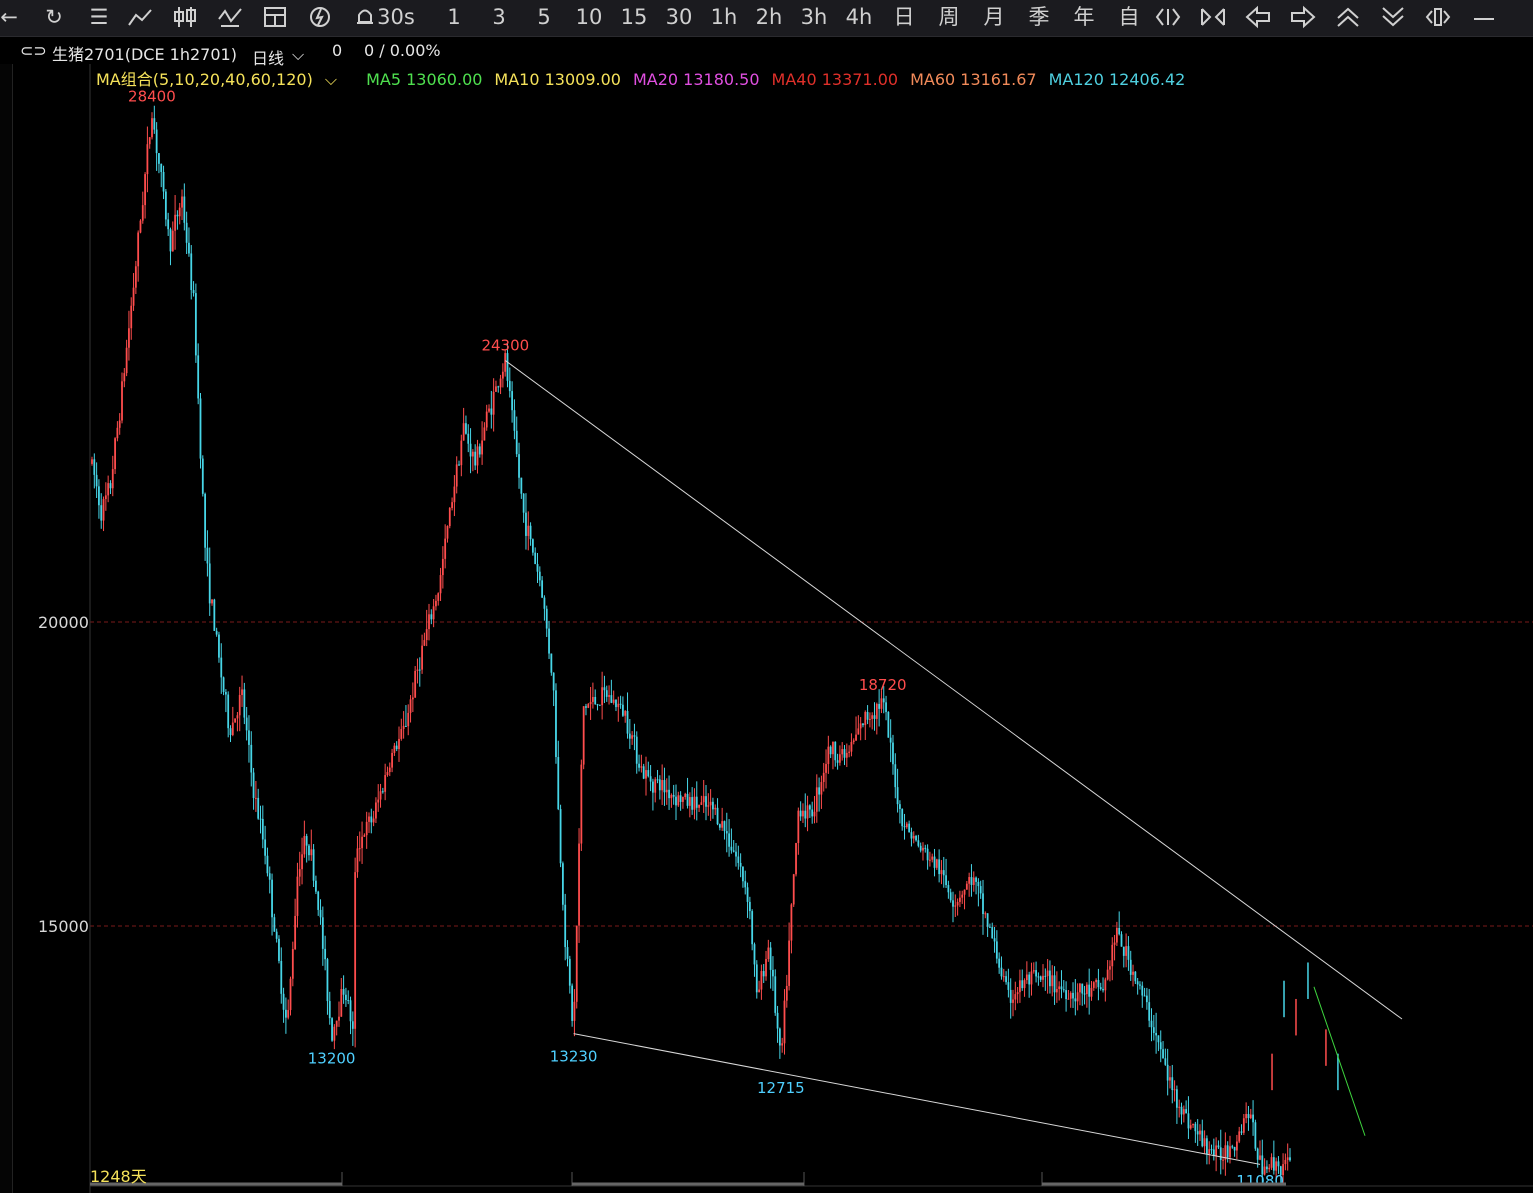  Describe the element at coordinates (33, 50) in the screenshot. I see `link-icon: ⊂⊃` at that location.